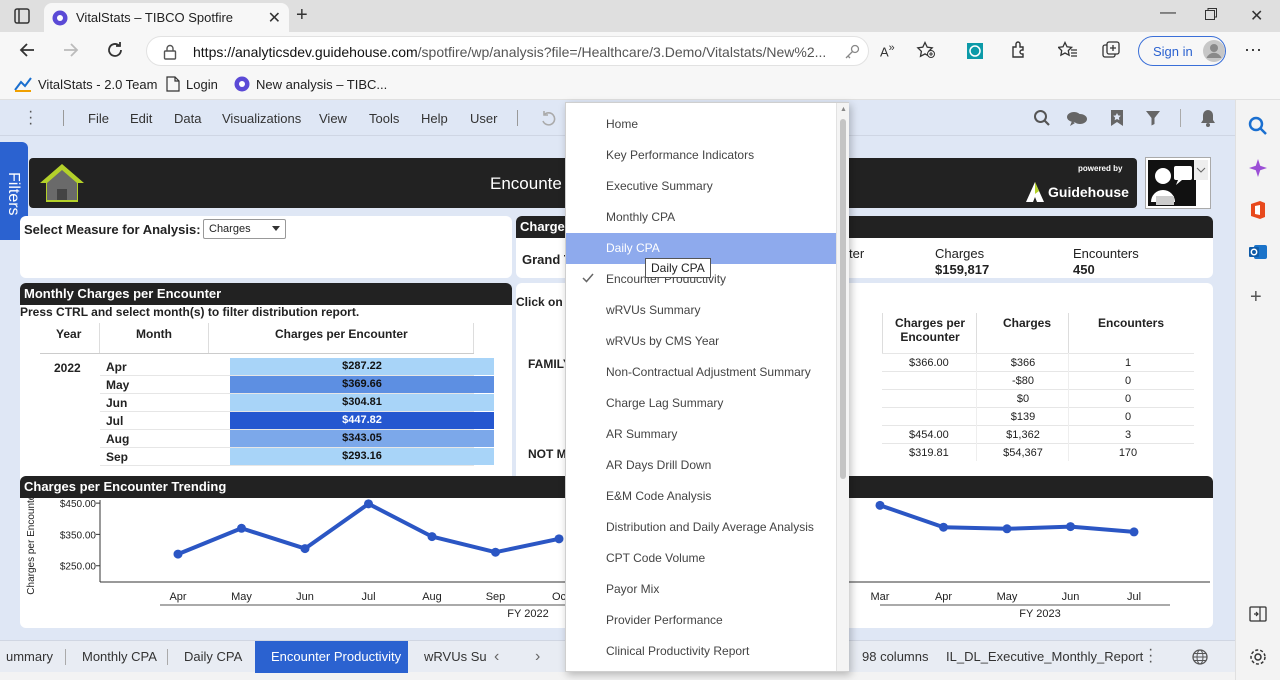 This screenshot has width=1280, height=680. What do you see at coordinates (302, 15) in the screenshot?
I see `new-tab-icon: +` at bounding box center [302, 15].